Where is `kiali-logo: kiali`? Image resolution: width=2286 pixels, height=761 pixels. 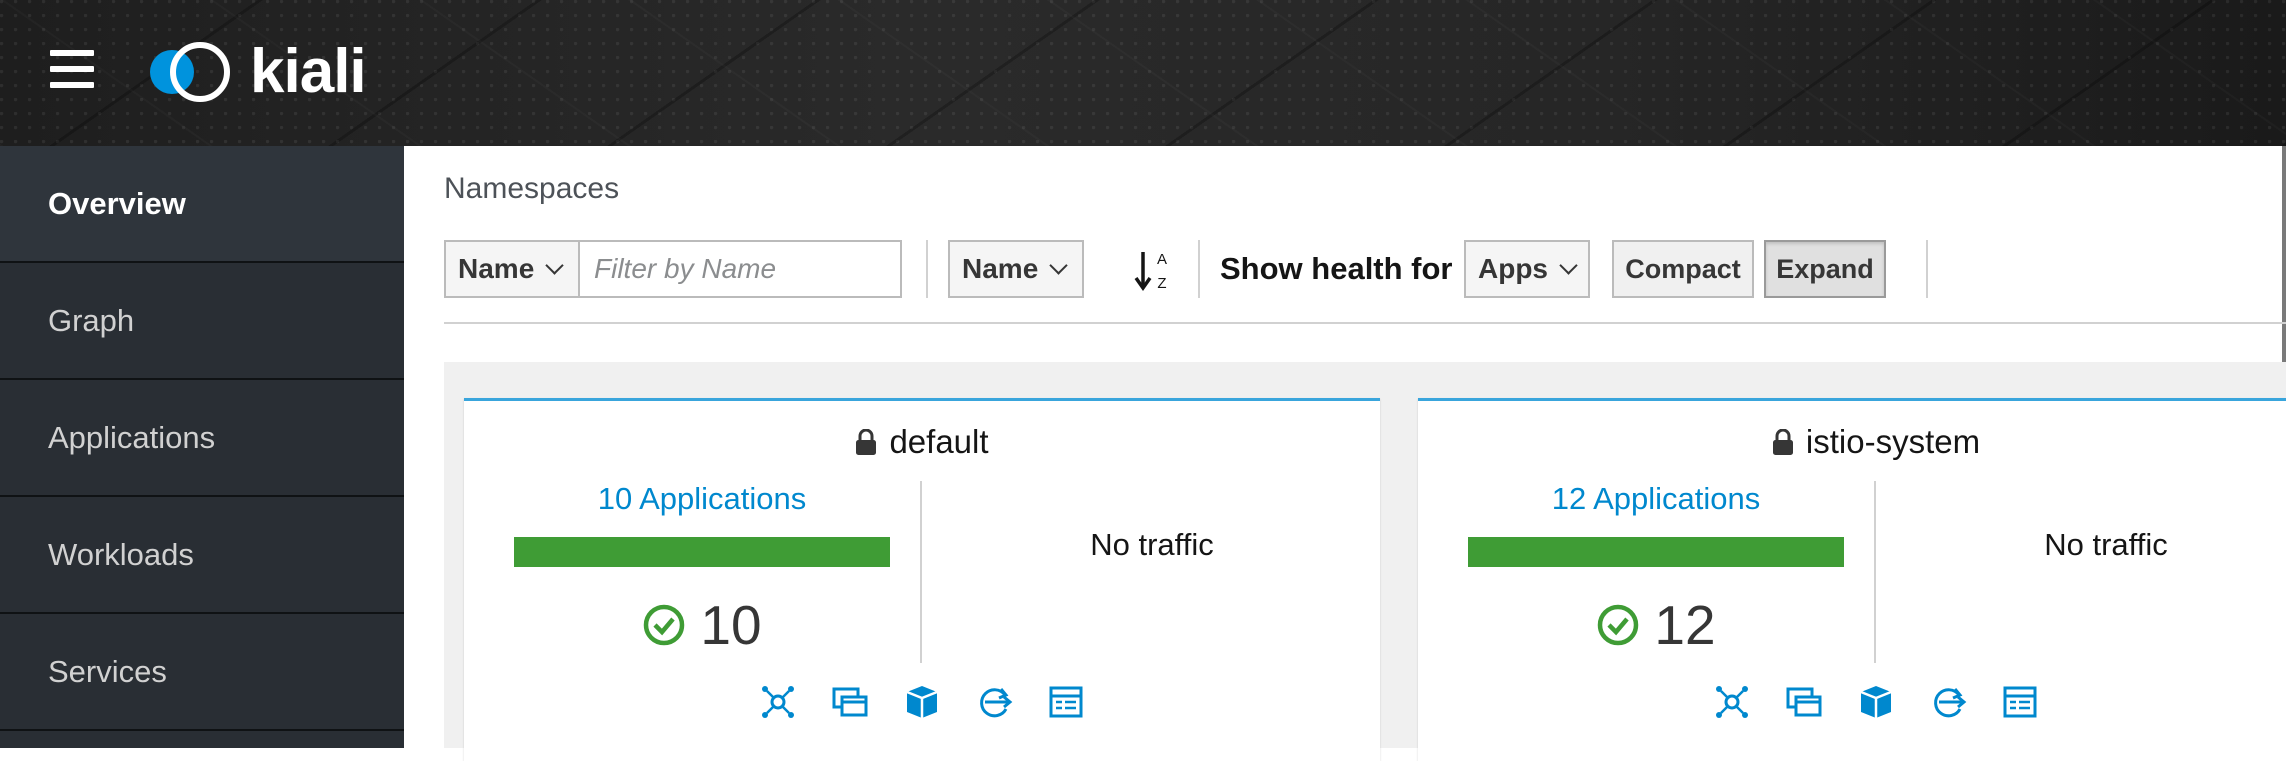
kiali-logo: kiali is located at coordinates (254, 71).